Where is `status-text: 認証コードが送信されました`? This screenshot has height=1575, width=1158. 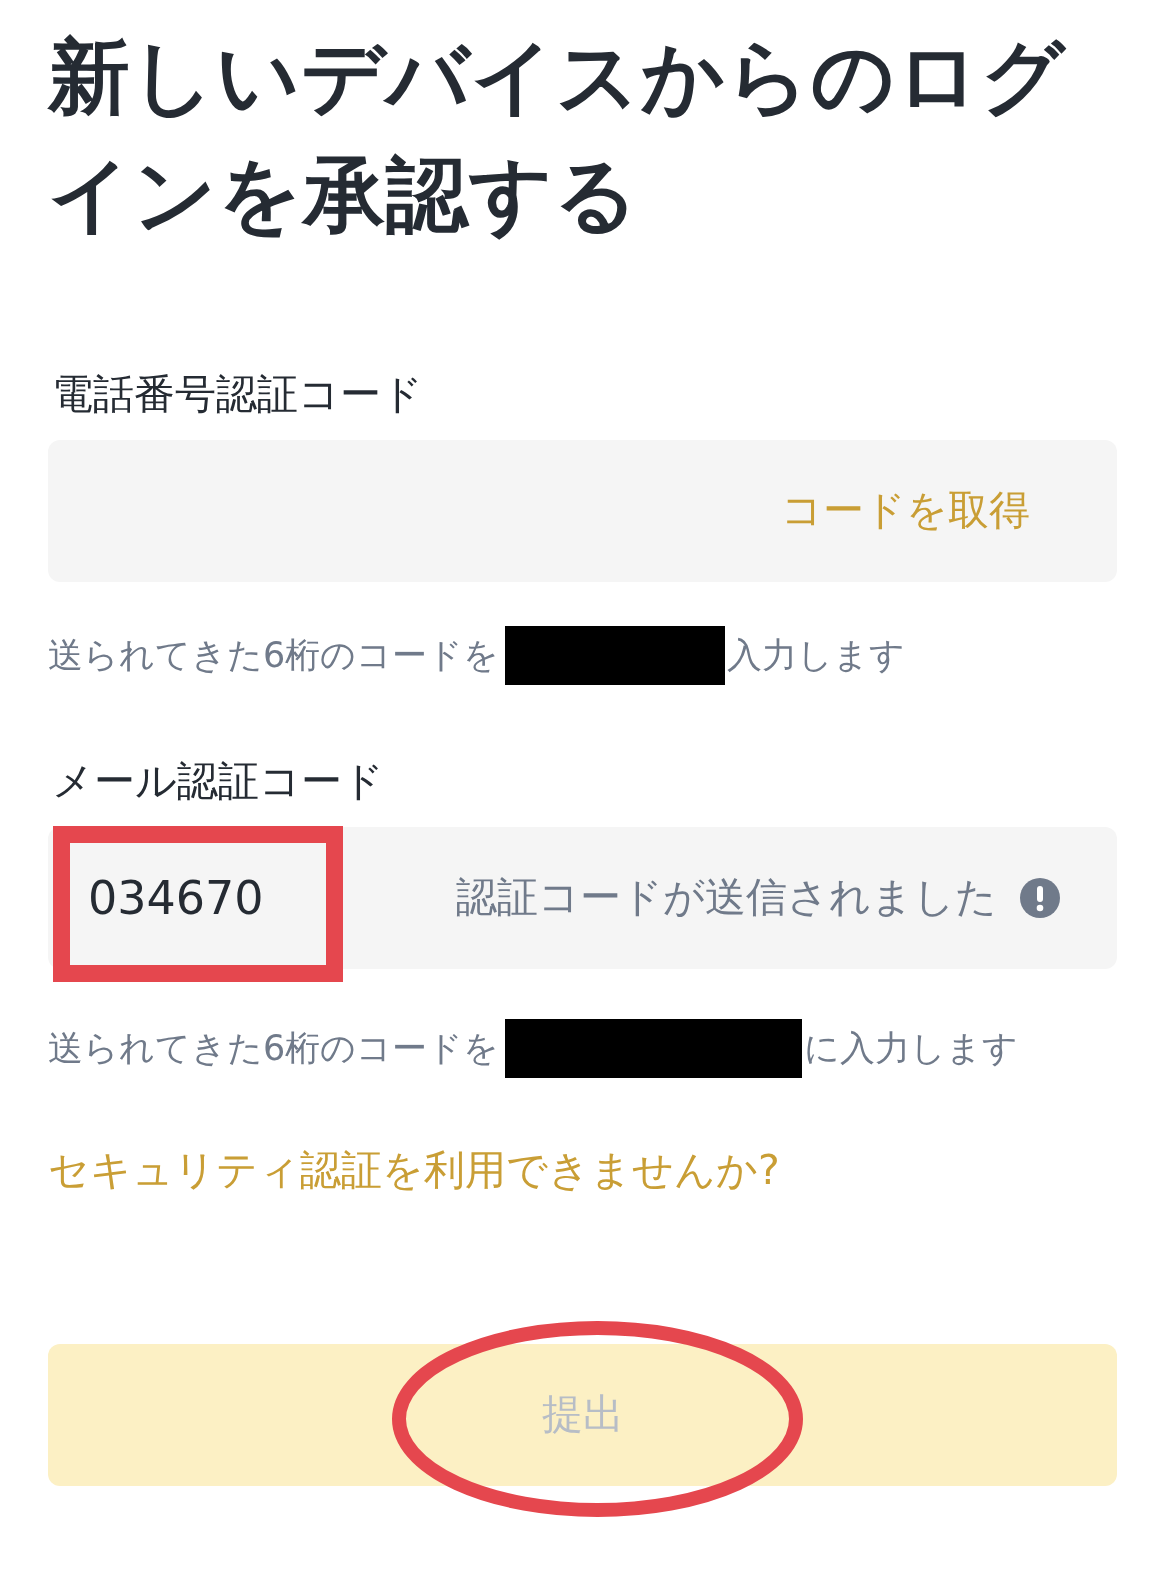
status-text: 認証コードが送信されました is located at coordinates (726, 898).